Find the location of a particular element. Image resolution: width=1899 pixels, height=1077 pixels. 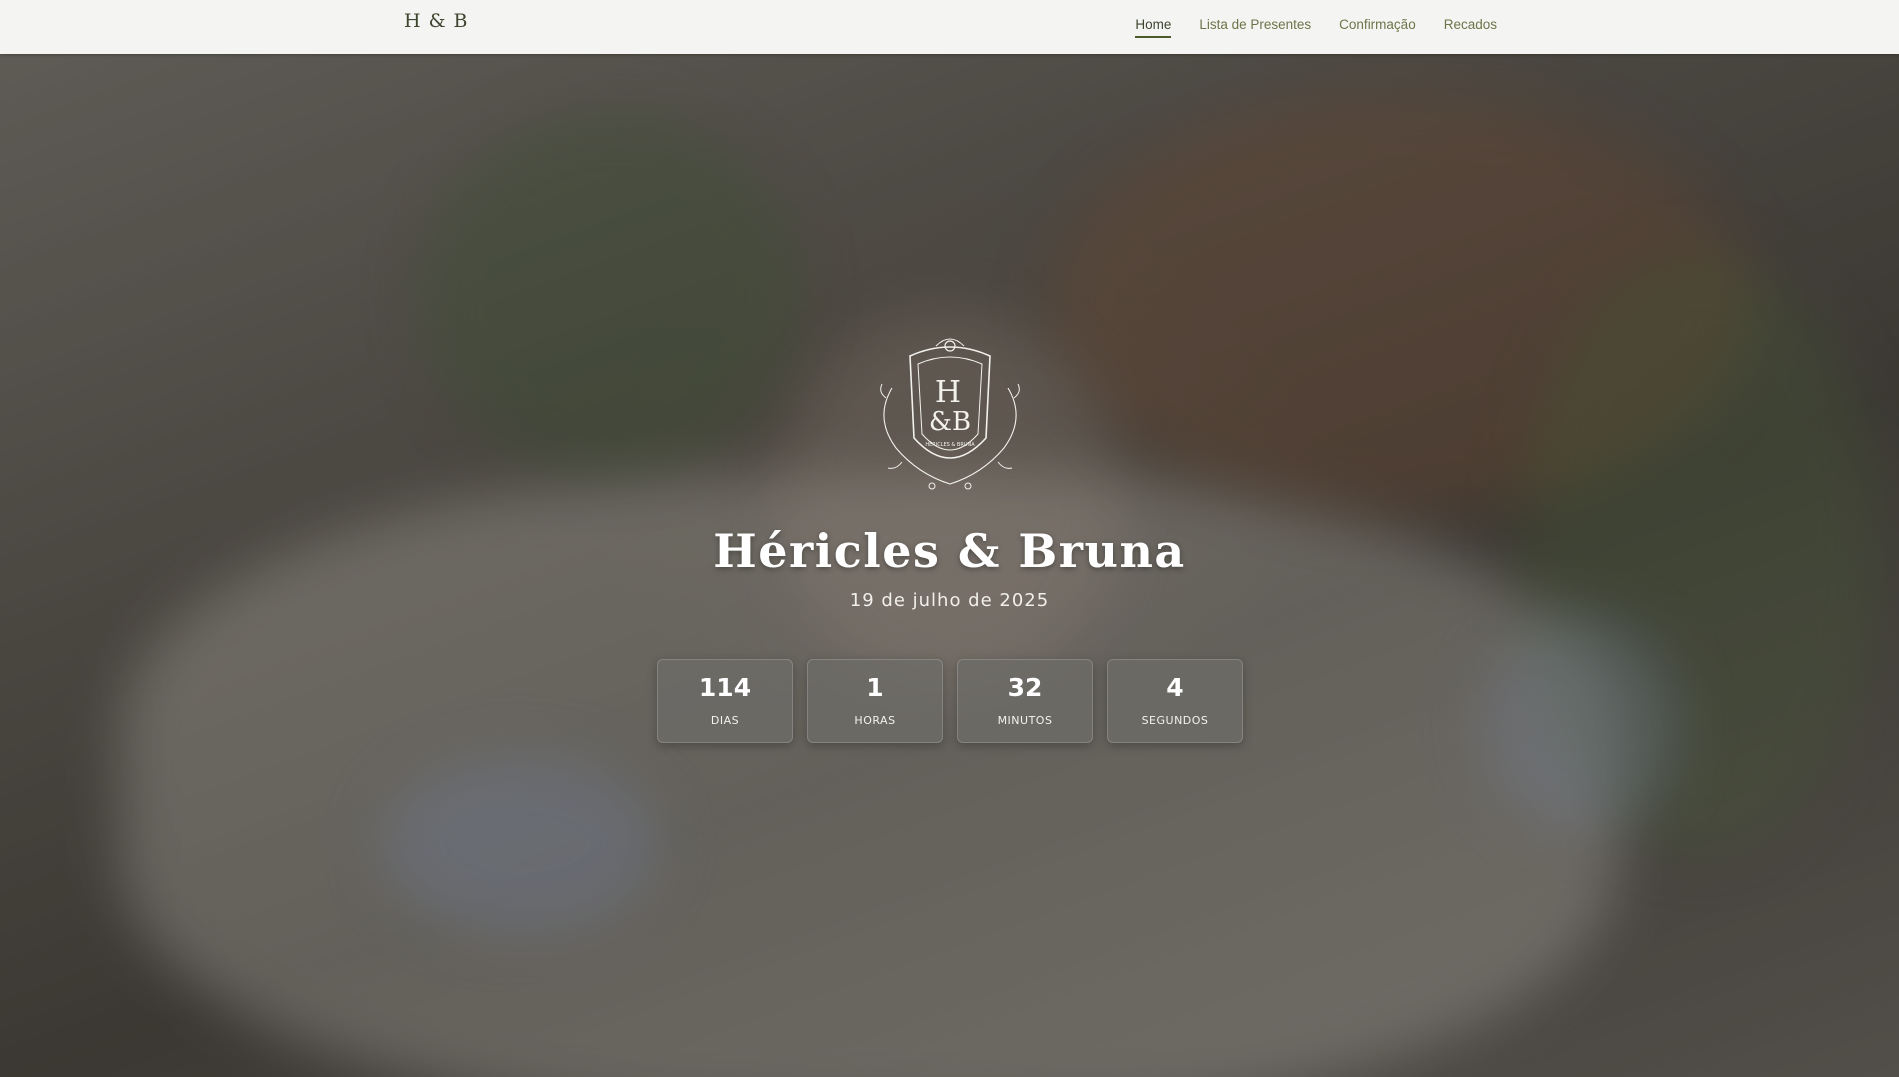

monogram-crest-logo: H &B HÉRICLES & BRUNA is located at coordinates (950, 414).